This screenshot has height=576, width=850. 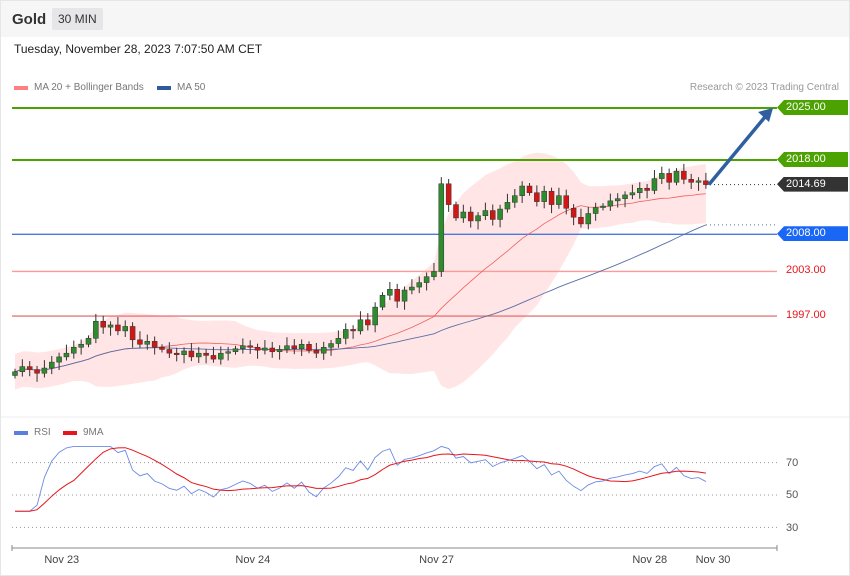 I want to click on x-label: Nov 30, so click(x=713, y=560).